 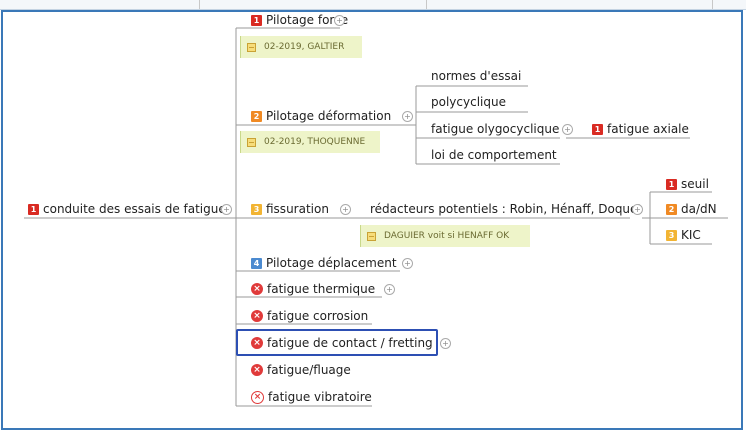 What do you see at coordinates (318, 316) in the screenshot?
I see `topic-label: fatigue corrosion` at bounding box center [318, 316].